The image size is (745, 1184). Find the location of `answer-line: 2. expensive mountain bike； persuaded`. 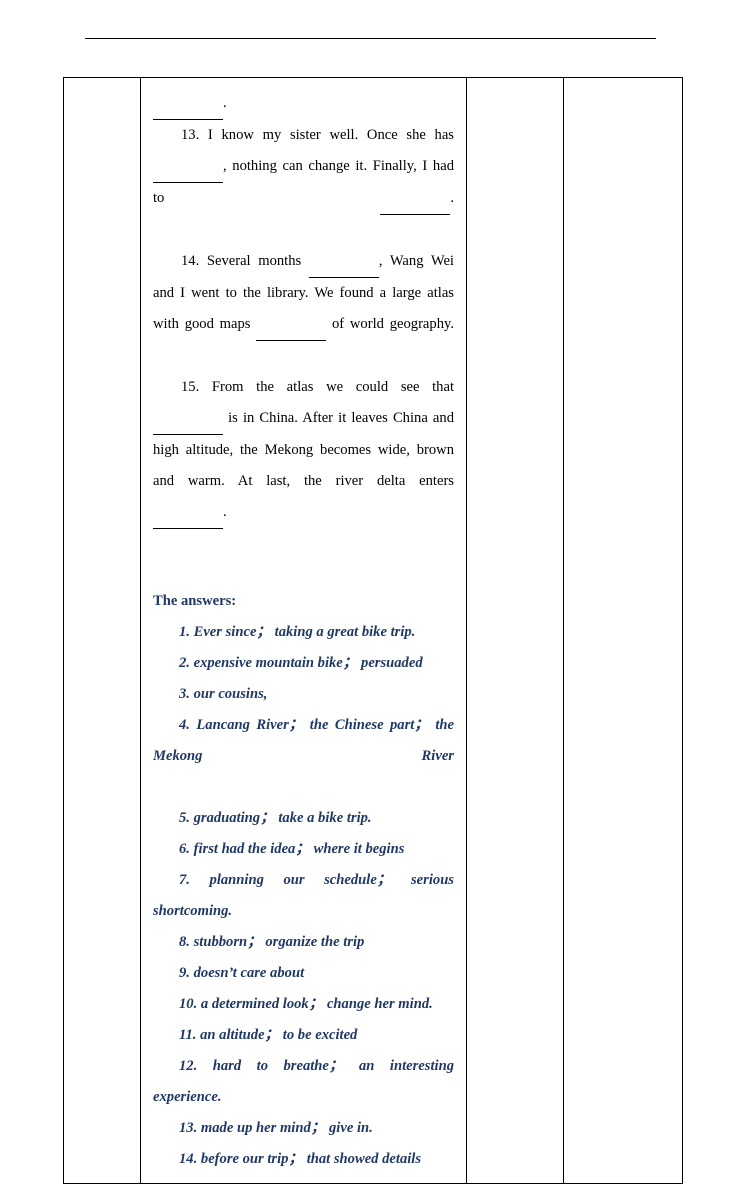

answer-line: 2. expensive mountain bike； persuaded is located at coordinates (301, 663).